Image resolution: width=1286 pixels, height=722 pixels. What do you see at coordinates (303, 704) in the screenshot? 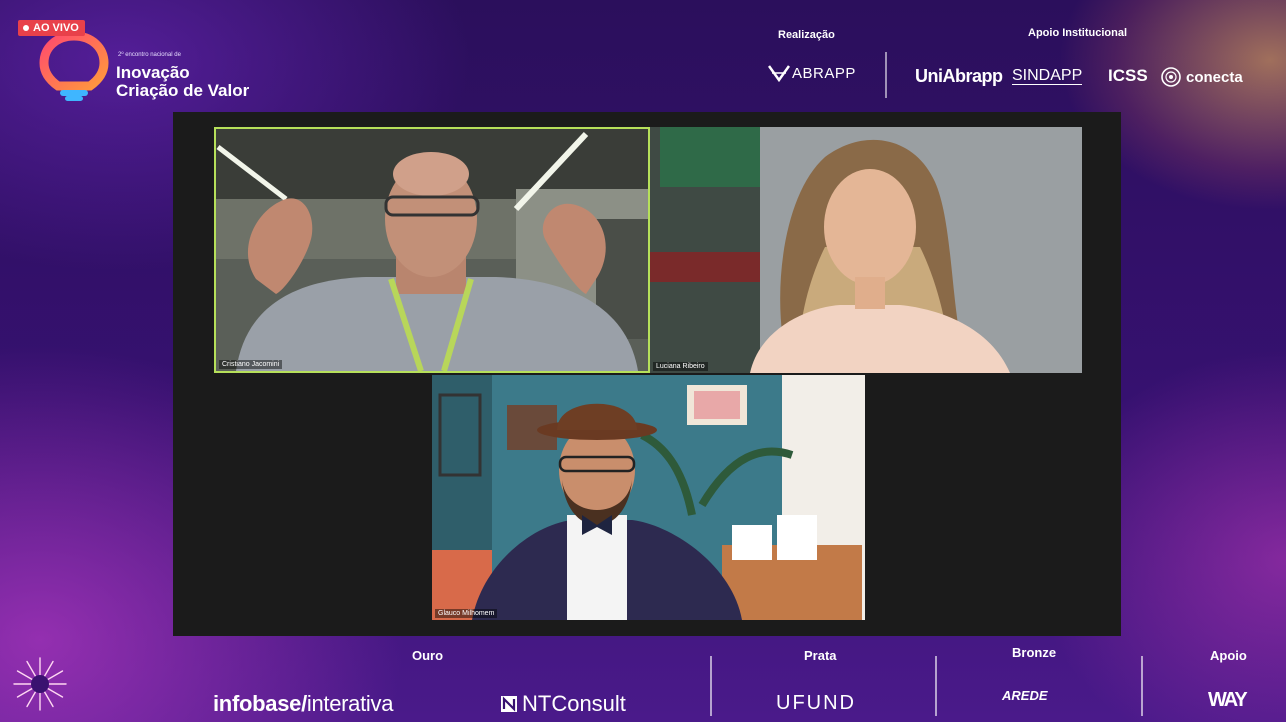
I see `infobase-interativa-logo: infobase/interativa` at bounding box center [303, 704].